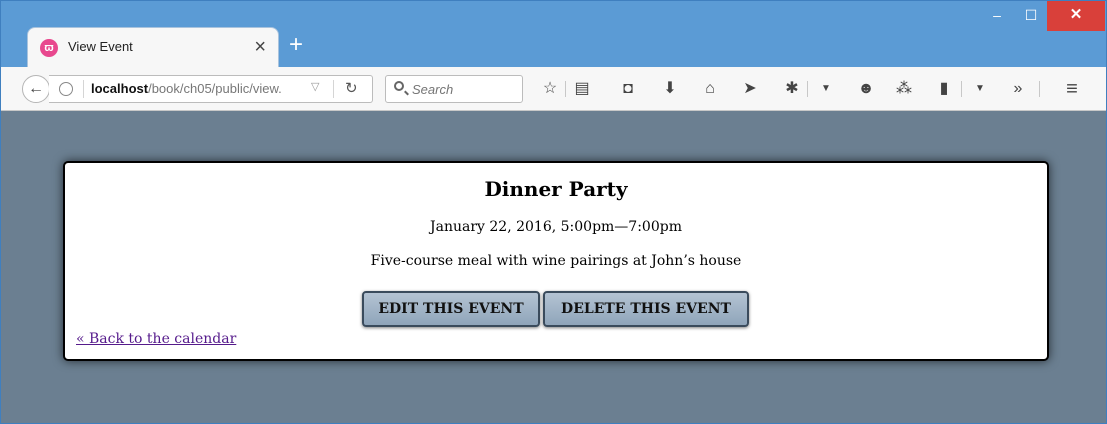 This screenshot has height=424, width=1107. What do you see at coordinates (36, 89) in the screenshot?
I see `back-button: ←` at bounding box center [36, 89].